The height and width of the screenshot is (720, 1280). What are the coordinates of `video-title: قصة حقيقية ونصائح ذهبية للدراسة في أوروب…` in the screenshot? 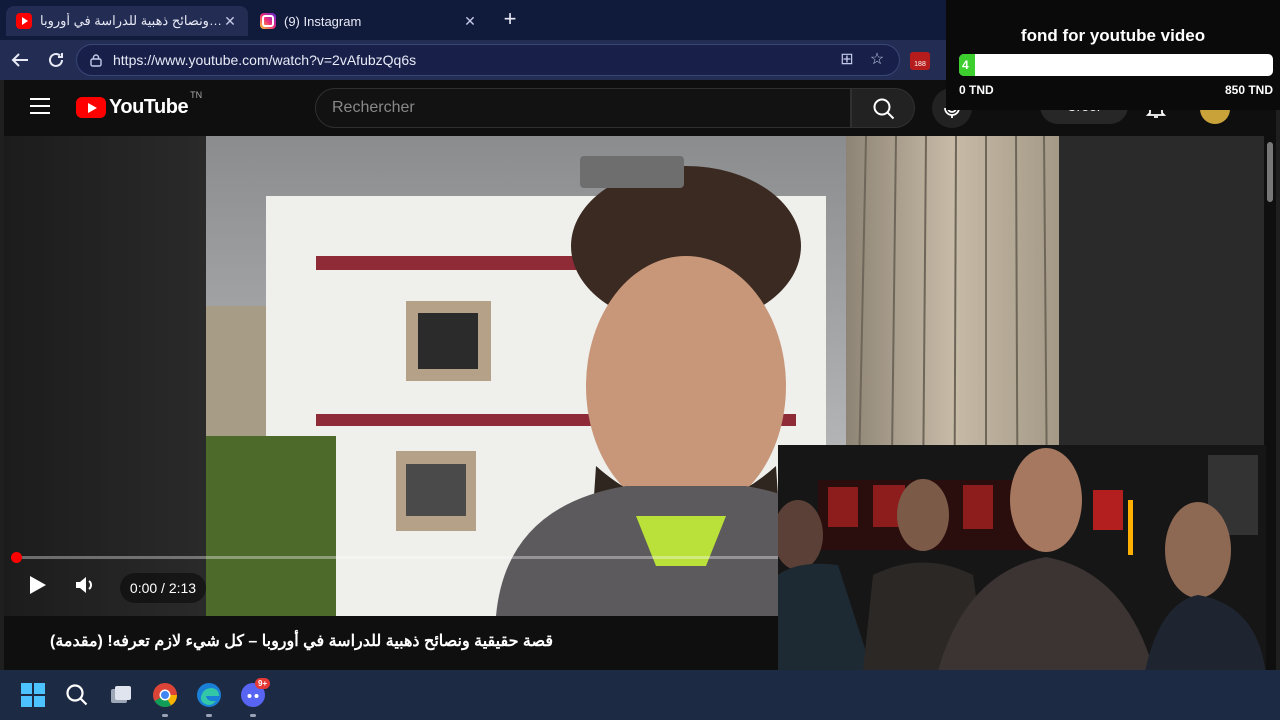 It's located at (302, 641).